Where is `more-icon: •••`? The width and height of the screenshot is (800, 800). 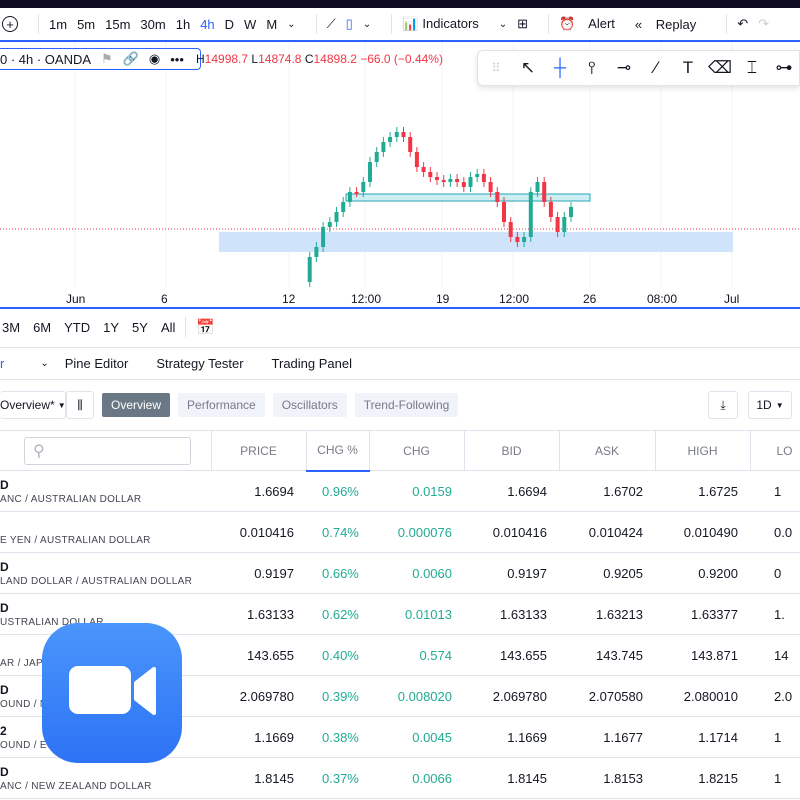
more-icon: ••• is located at coordinates (177, 59).